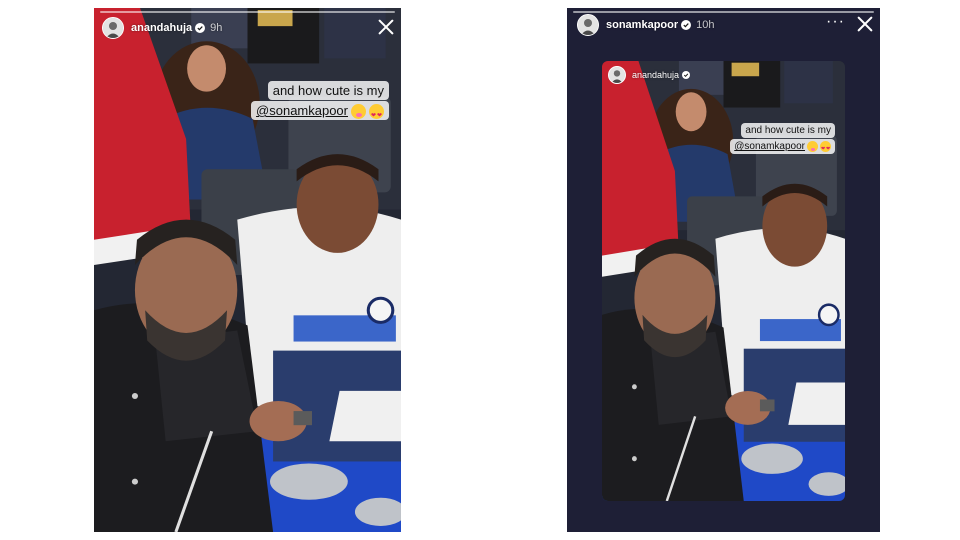  I want to click on story-header: sonamkapoor 10h, so click(646, 25).